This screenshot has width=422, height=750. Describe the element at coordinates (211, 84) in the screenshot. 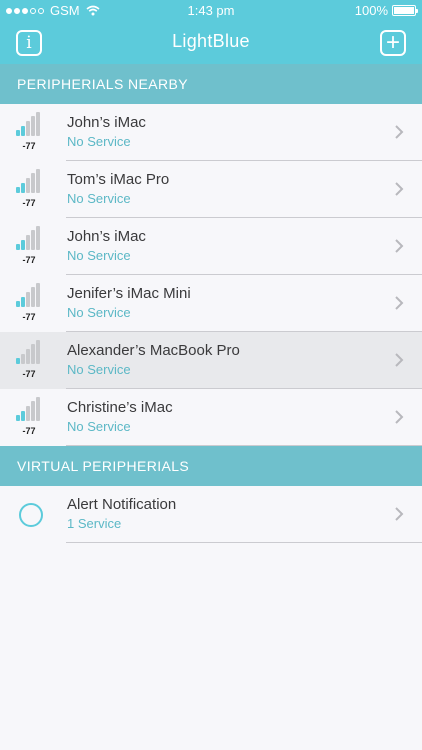

I see `section-header-nearby: PERIPHERIALS NEARBY` at that location.